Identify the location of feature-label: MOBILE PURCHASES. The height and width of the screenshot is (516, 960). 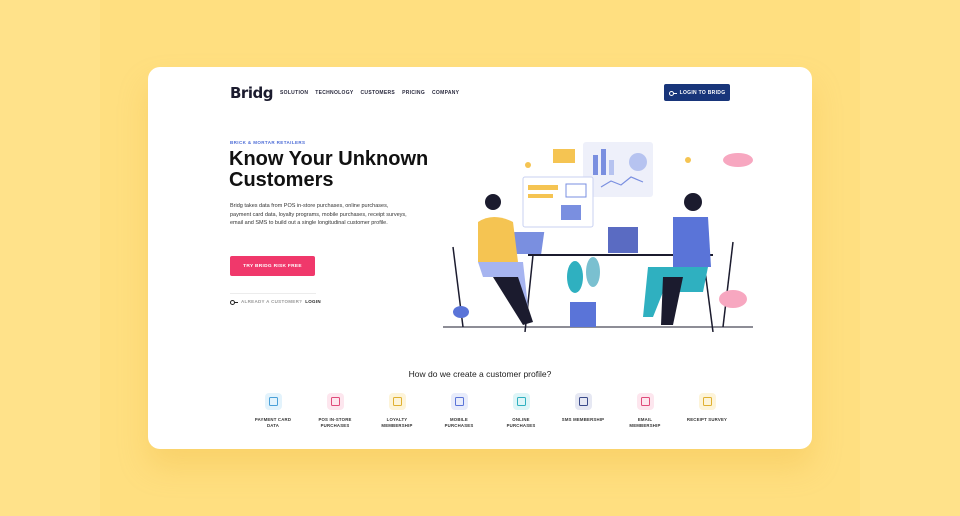
(459, 422).